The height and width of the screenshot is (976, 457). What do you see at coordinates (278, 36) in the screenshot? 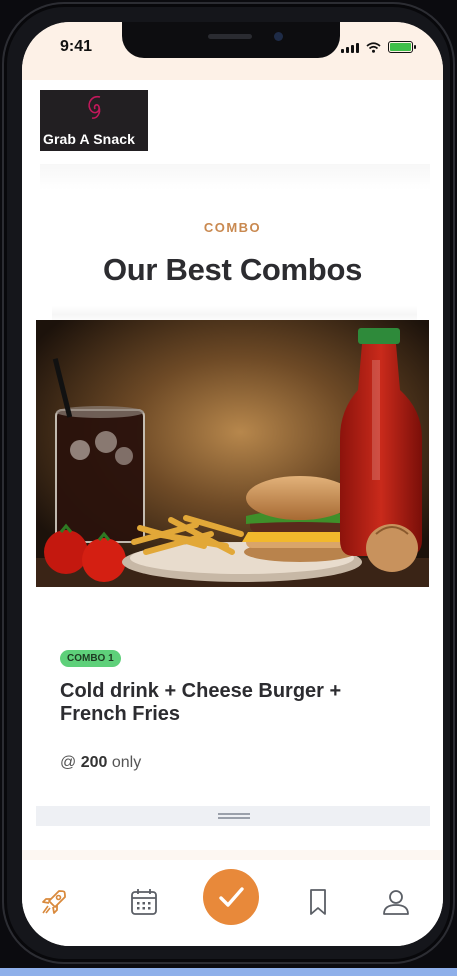
I see `front-camera` at bounding box center [278, 36].